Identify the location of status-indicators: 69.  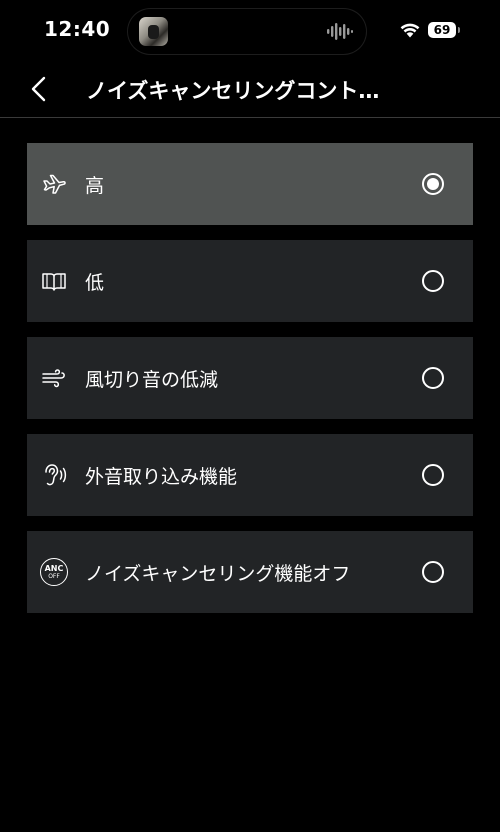
(430, 30).